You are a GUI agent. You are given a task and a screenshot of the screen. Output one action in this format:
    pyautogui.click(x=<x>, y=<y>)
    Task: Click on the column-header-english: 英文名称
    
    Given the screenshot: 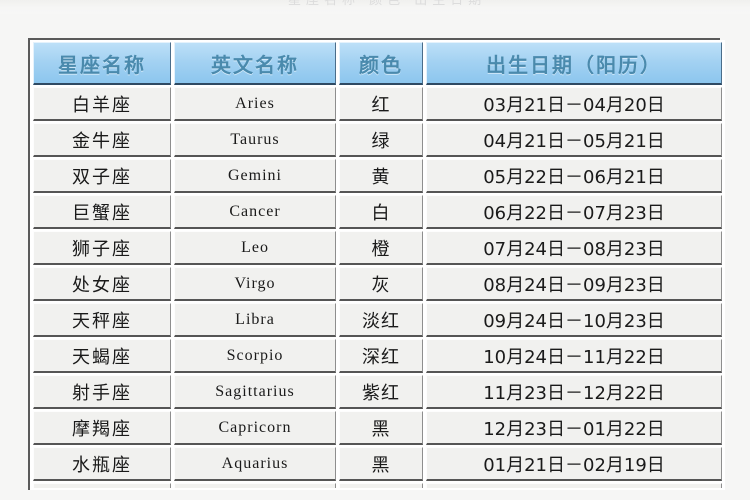 What is the action you would take?
    pyautogui.click(x=255, y=63)
    